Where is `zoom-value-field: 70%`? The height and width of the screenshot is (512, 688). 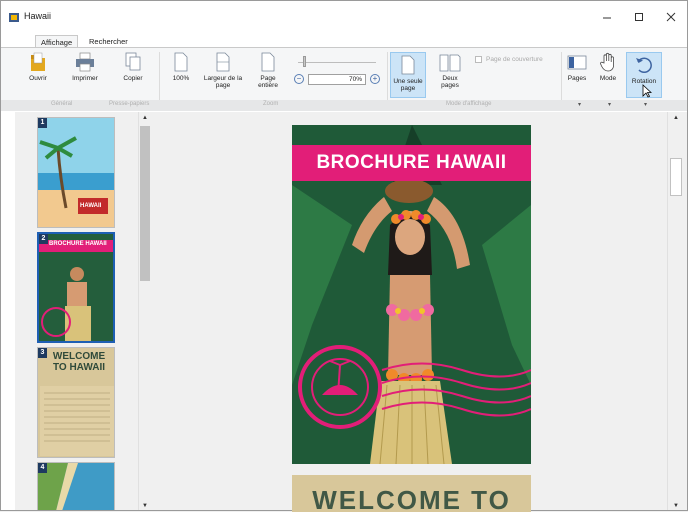
zoom-value-field: 70% is located at coordinates (337, 79).